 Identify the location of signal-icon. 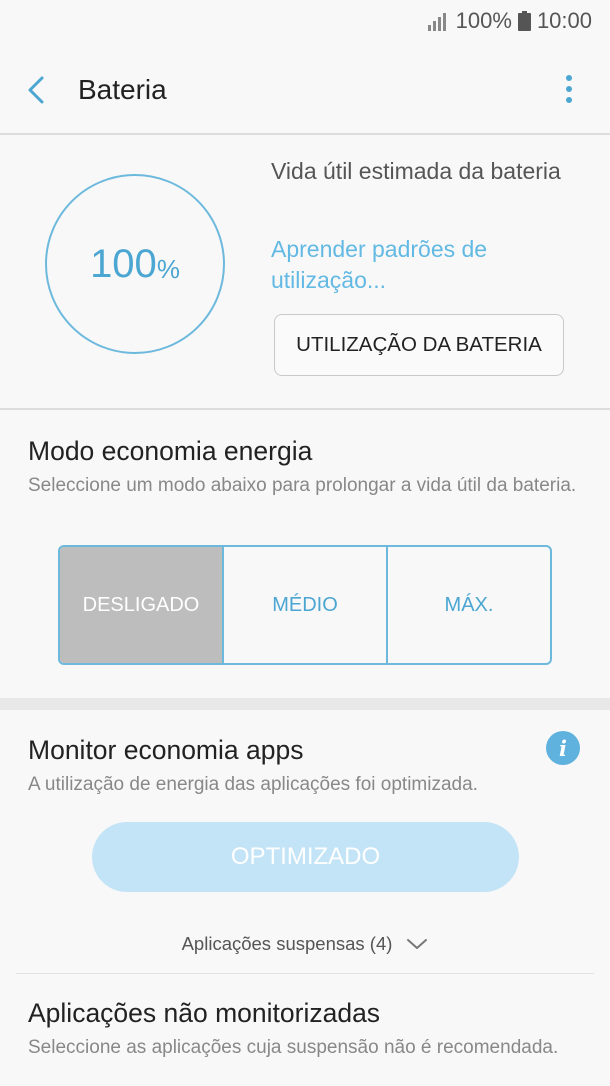
(438, 21).